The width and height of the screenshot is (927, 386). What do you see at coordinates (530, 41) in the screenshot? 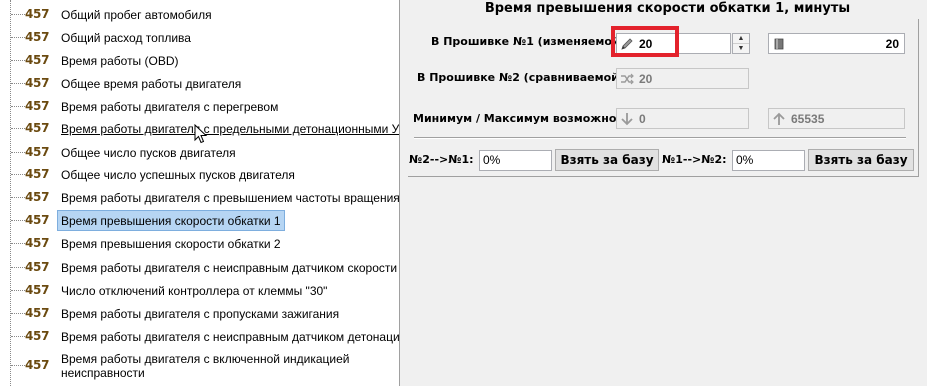
I see `firmware1-label: В Прошивке №1 (изменяемой):` at bounding box center [530, 41].